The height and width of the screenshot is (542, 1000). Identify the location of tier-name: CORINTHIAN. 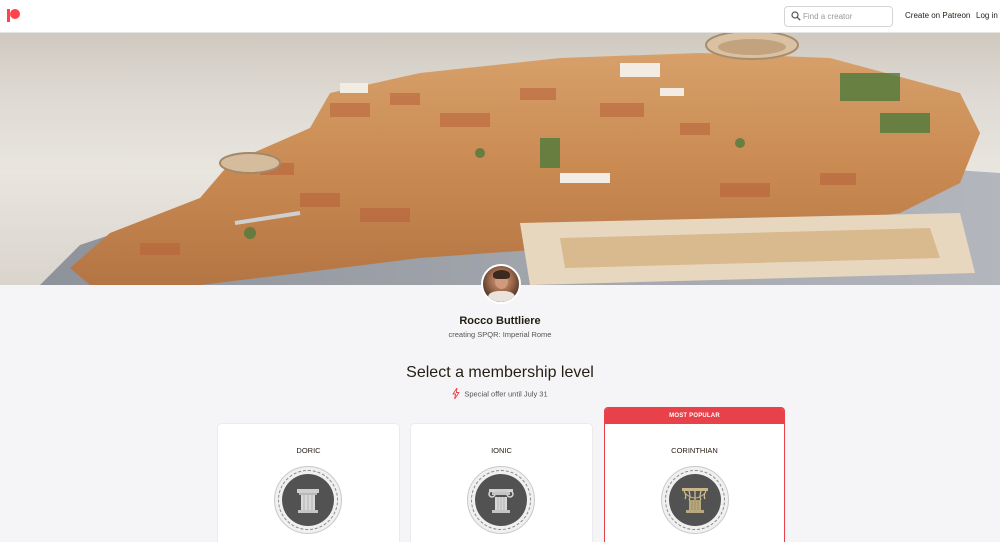
(694, 450).